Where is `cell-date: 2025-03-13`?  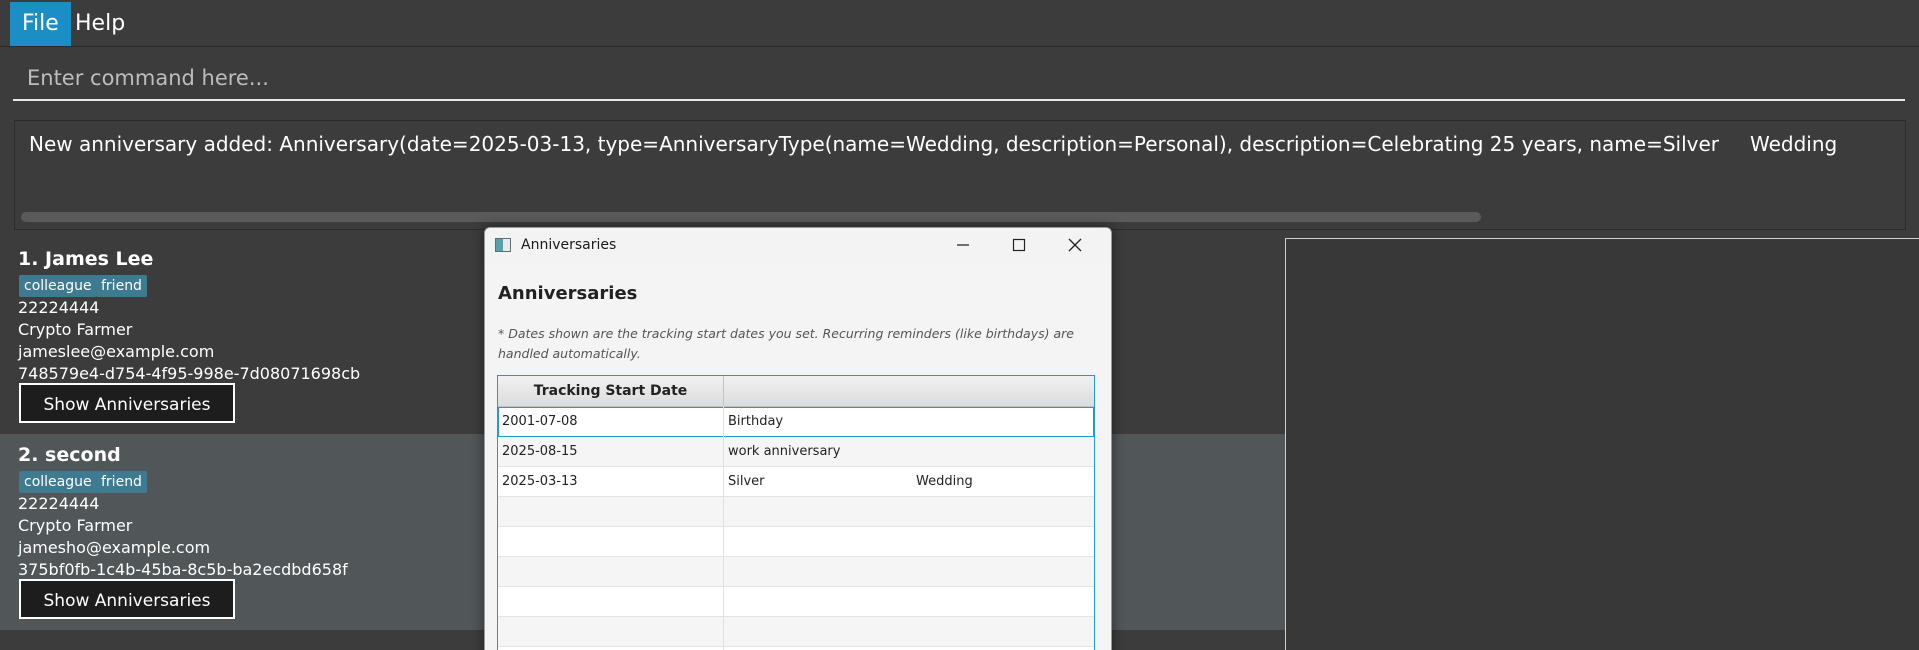 cell-date: 2025-03-13 is located at coordinates (540, 481).